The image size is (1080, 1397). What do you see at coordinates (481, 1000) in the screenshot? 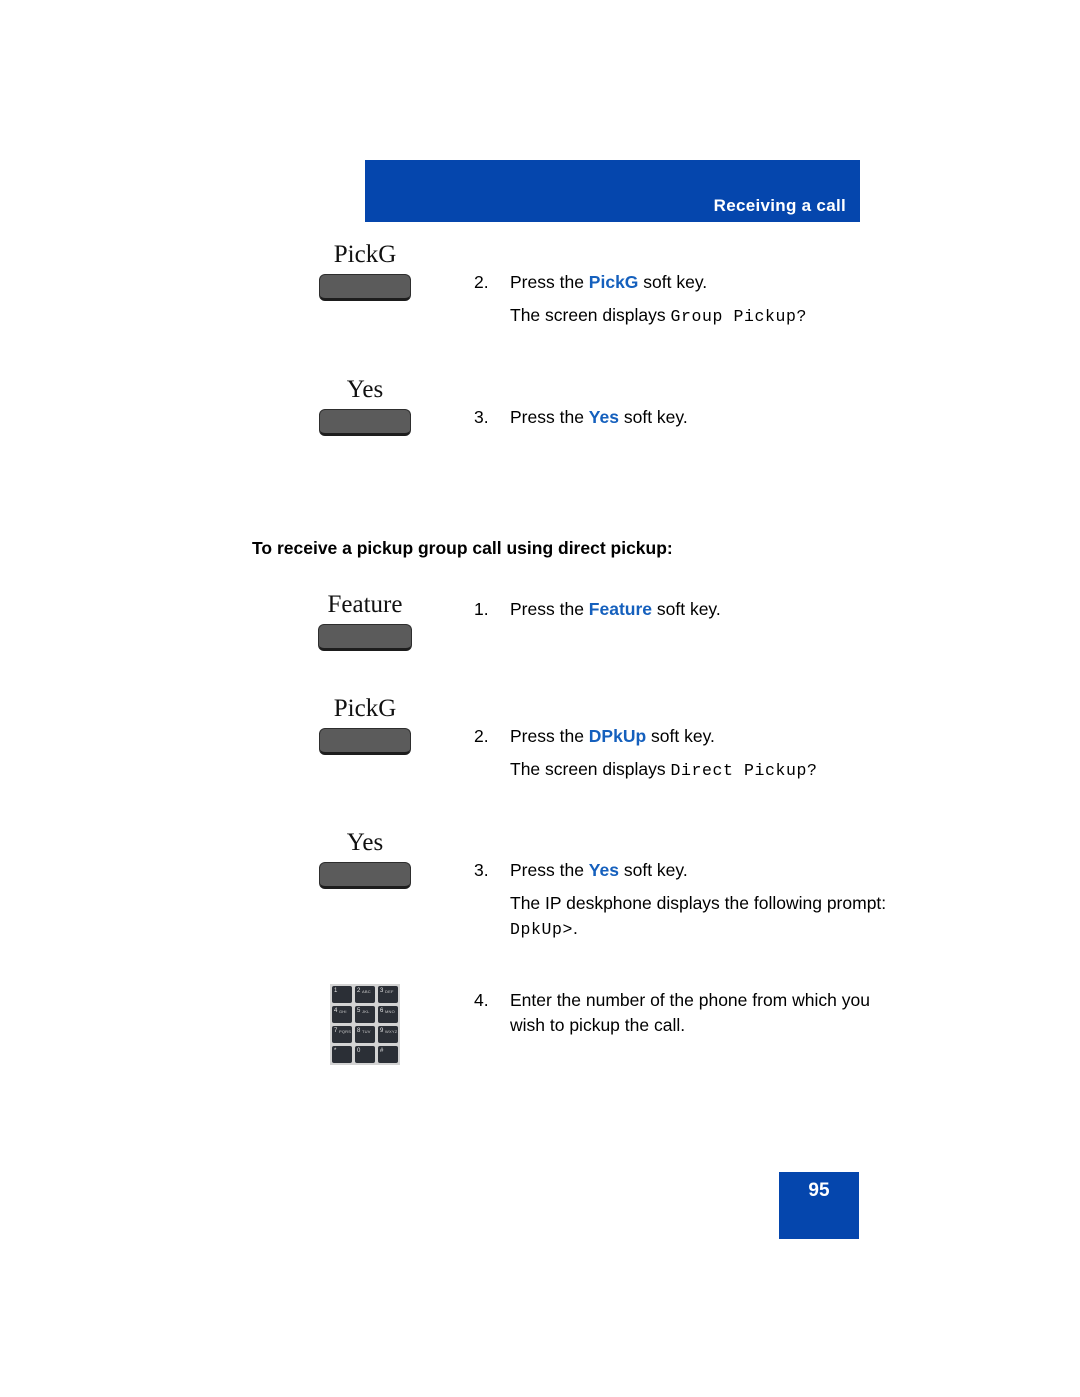
I see `step-number: 4.` at bounding box center [481, 1000].